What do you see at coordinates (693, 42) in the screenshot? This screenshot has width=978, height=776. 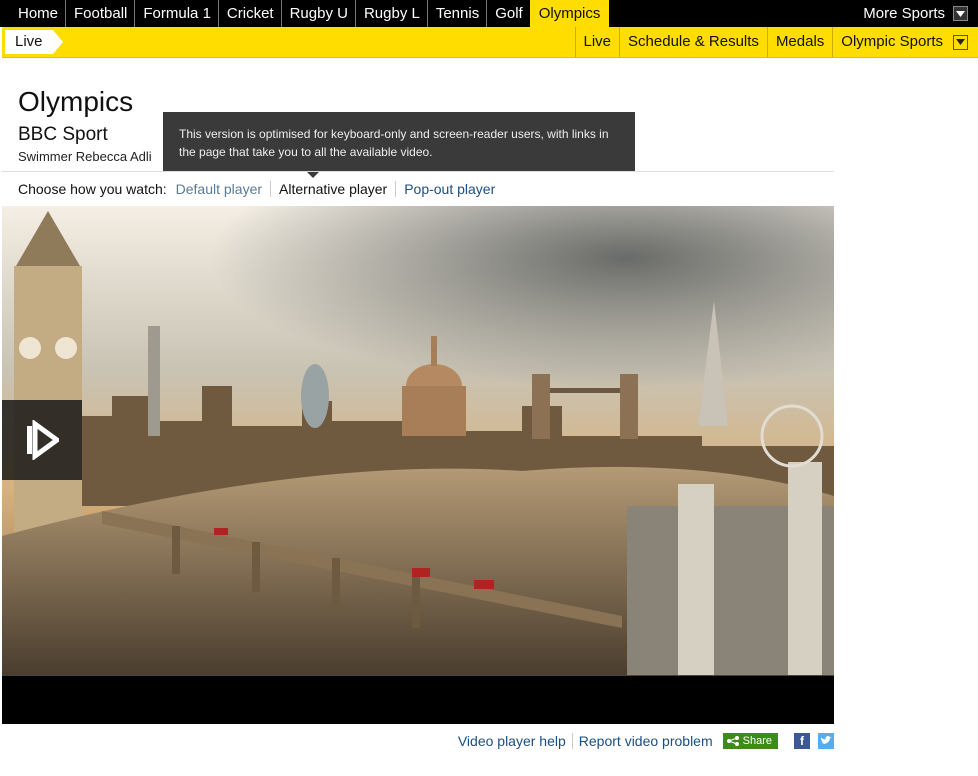 I see `subnav-item-schedule-results: Schedule & Results` at bounding box center [693, 42].